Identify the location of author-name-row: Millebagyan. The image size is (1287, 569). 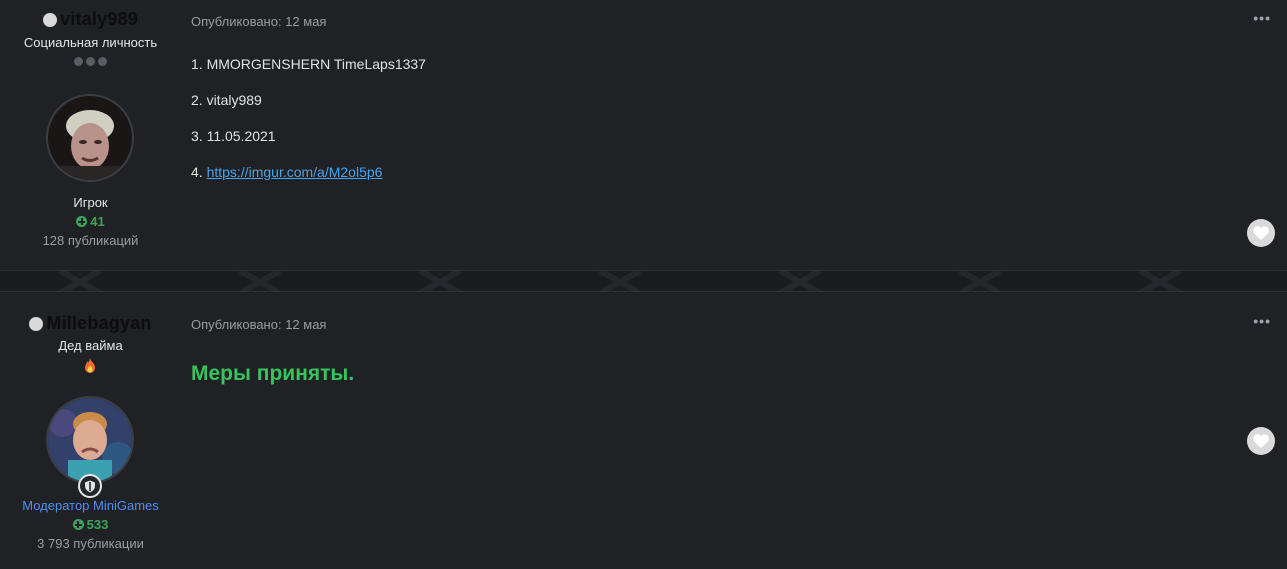
(90, 323).